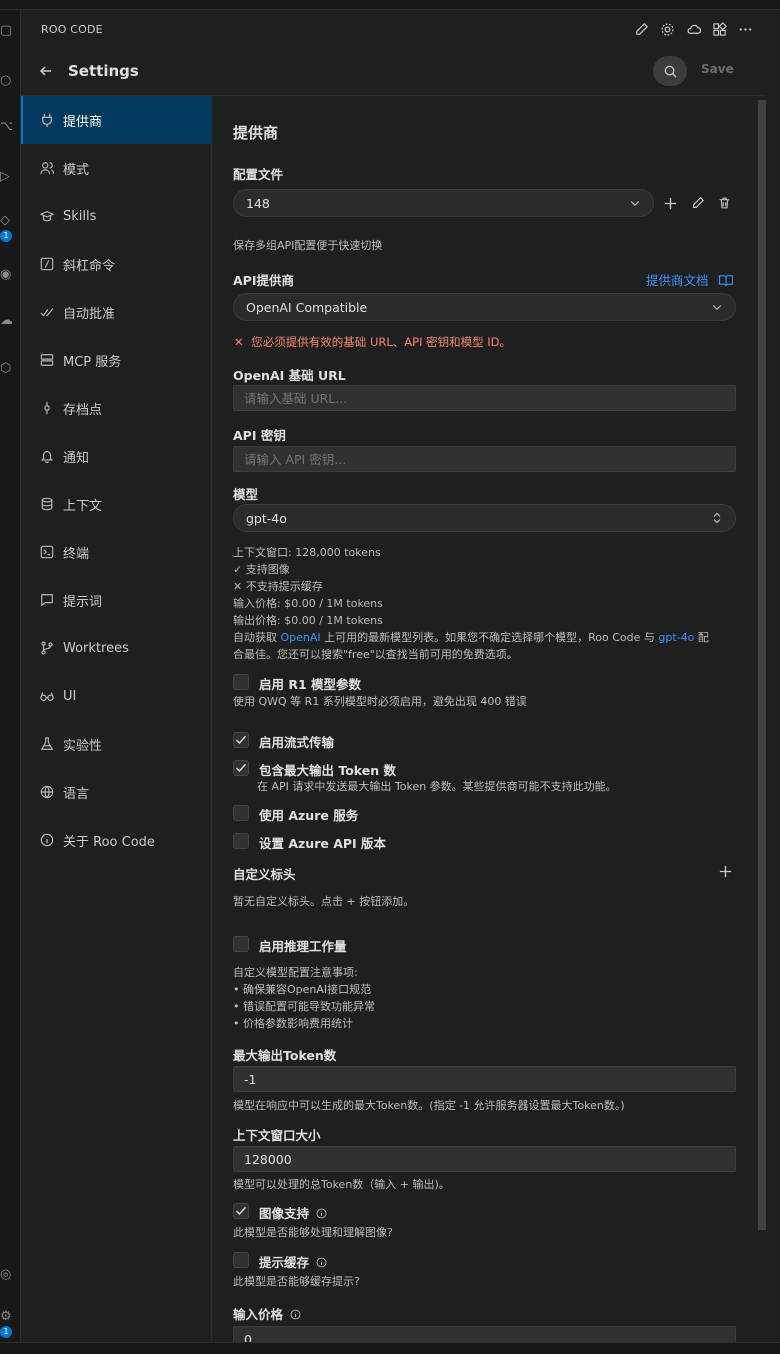 This screenshot has width=780, height=1354. Describe the element at coordinates (241, 682) in the screenshot. I see `r1-checkbox` at that location.